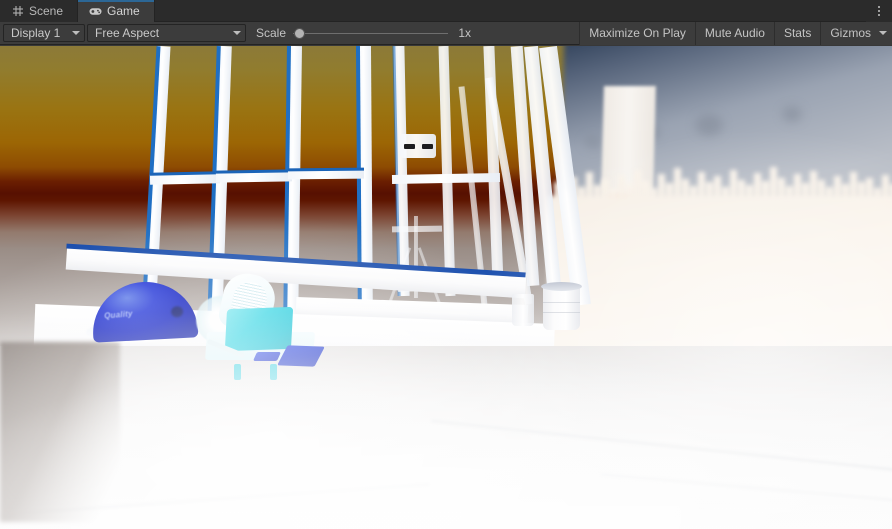 This screenshot has height=529, width=892. I want to click on tab-bar-spacer, so click(510, 10).